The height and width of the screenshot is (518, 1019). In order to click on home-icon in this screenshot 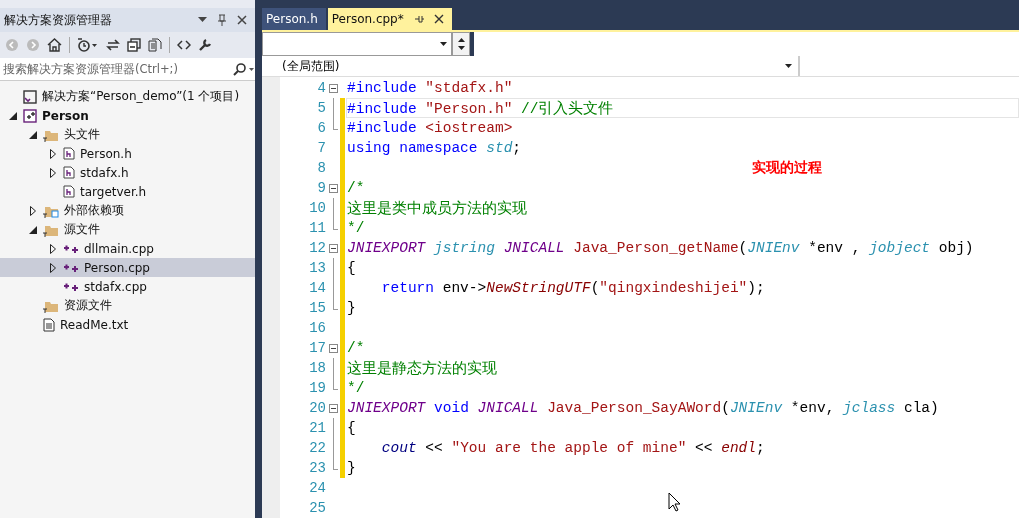, I will do `click(54, 45)`.